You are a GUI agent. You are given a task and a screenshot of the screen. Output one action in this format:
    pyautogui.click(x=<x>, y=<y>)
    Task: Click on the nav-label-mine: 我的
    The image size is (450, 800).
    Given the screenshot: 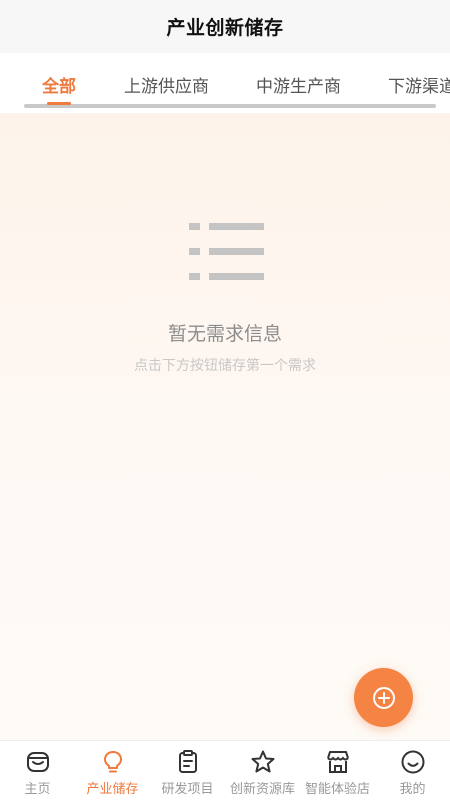 What is the action you would take?
    pyautogui.click(x=412, y=789)
    